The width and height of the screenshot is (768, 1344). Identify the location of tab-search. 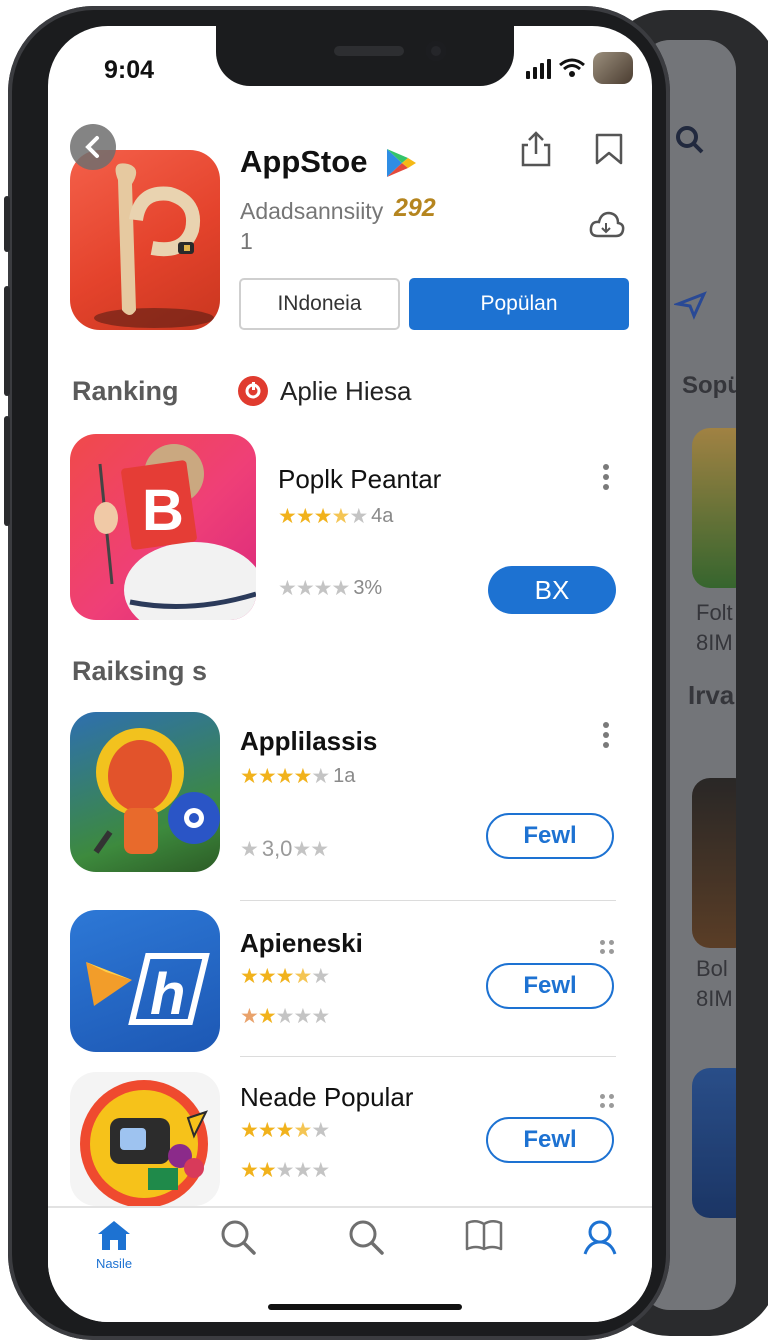
(238, 1237).